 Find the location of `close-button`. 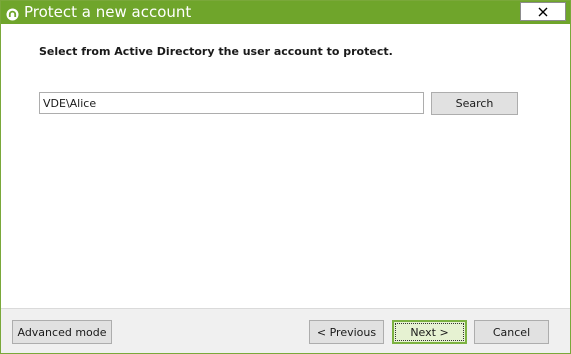

close-button is located at coordinates (543, 11).